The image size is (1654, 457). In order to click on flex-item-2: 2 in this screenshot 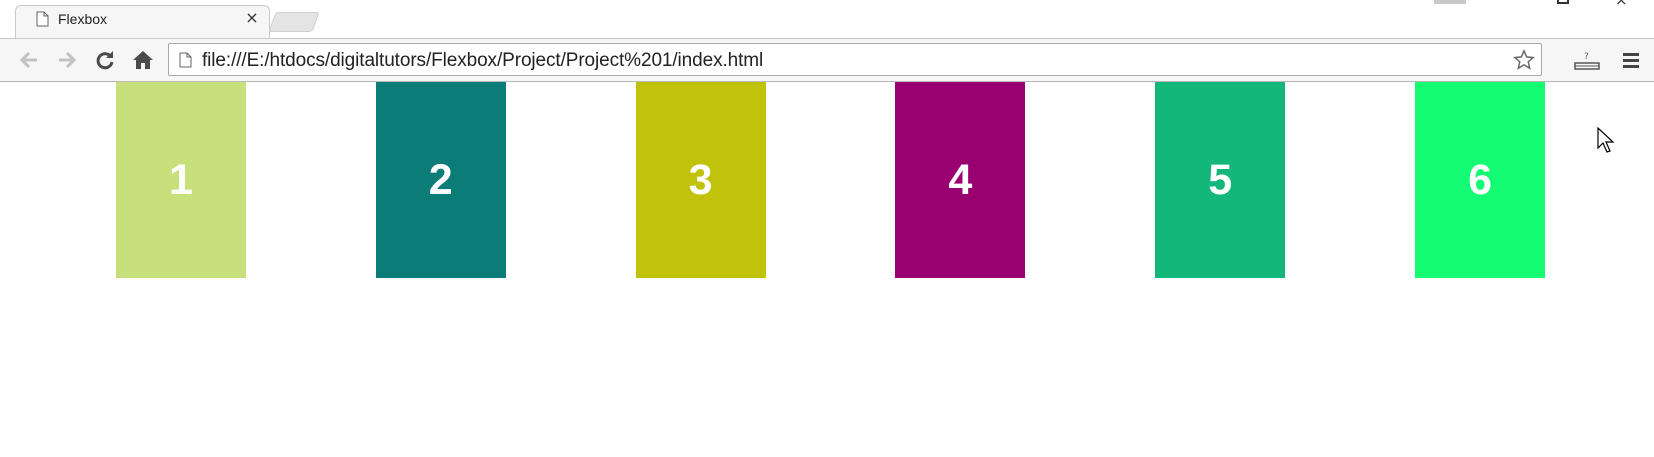, I will do `click(440, 180)`.